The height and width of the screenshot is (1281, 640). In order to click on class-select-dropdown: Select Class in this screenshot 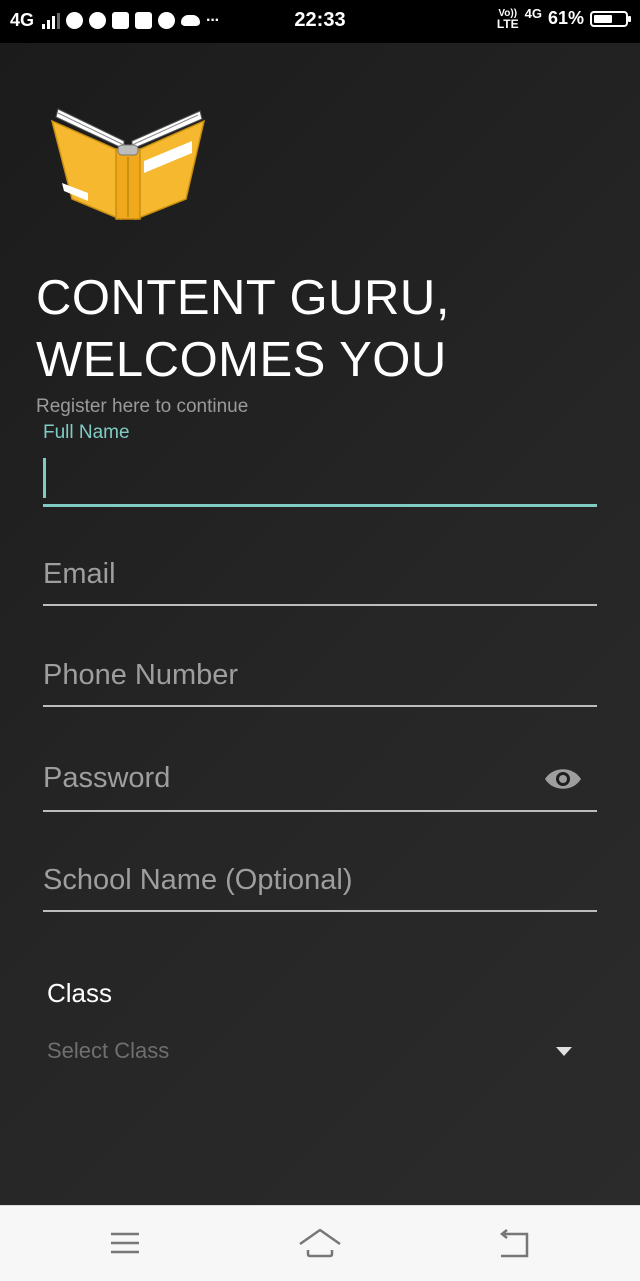, I will do `click(309, 1053)`.